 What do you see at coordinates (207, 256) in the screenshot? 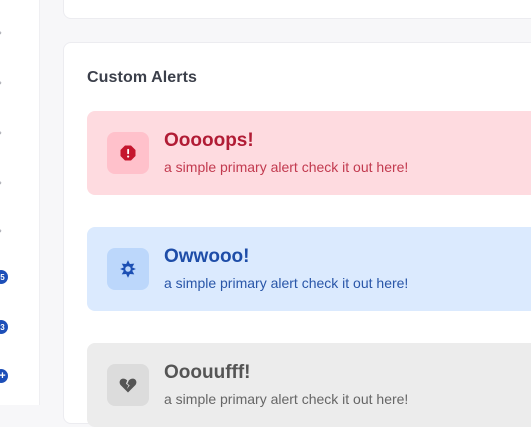
I see `alert-title: Owwooo!` at bounding box center [207, 256].